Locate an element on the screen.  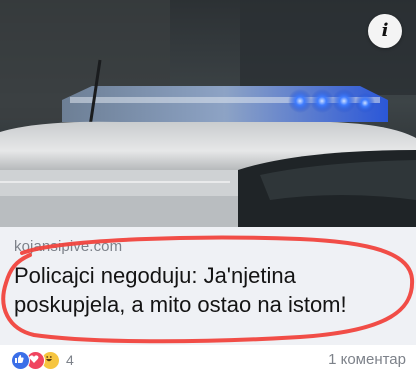
reaction-count: 4 is located at coordinates (70, 360).